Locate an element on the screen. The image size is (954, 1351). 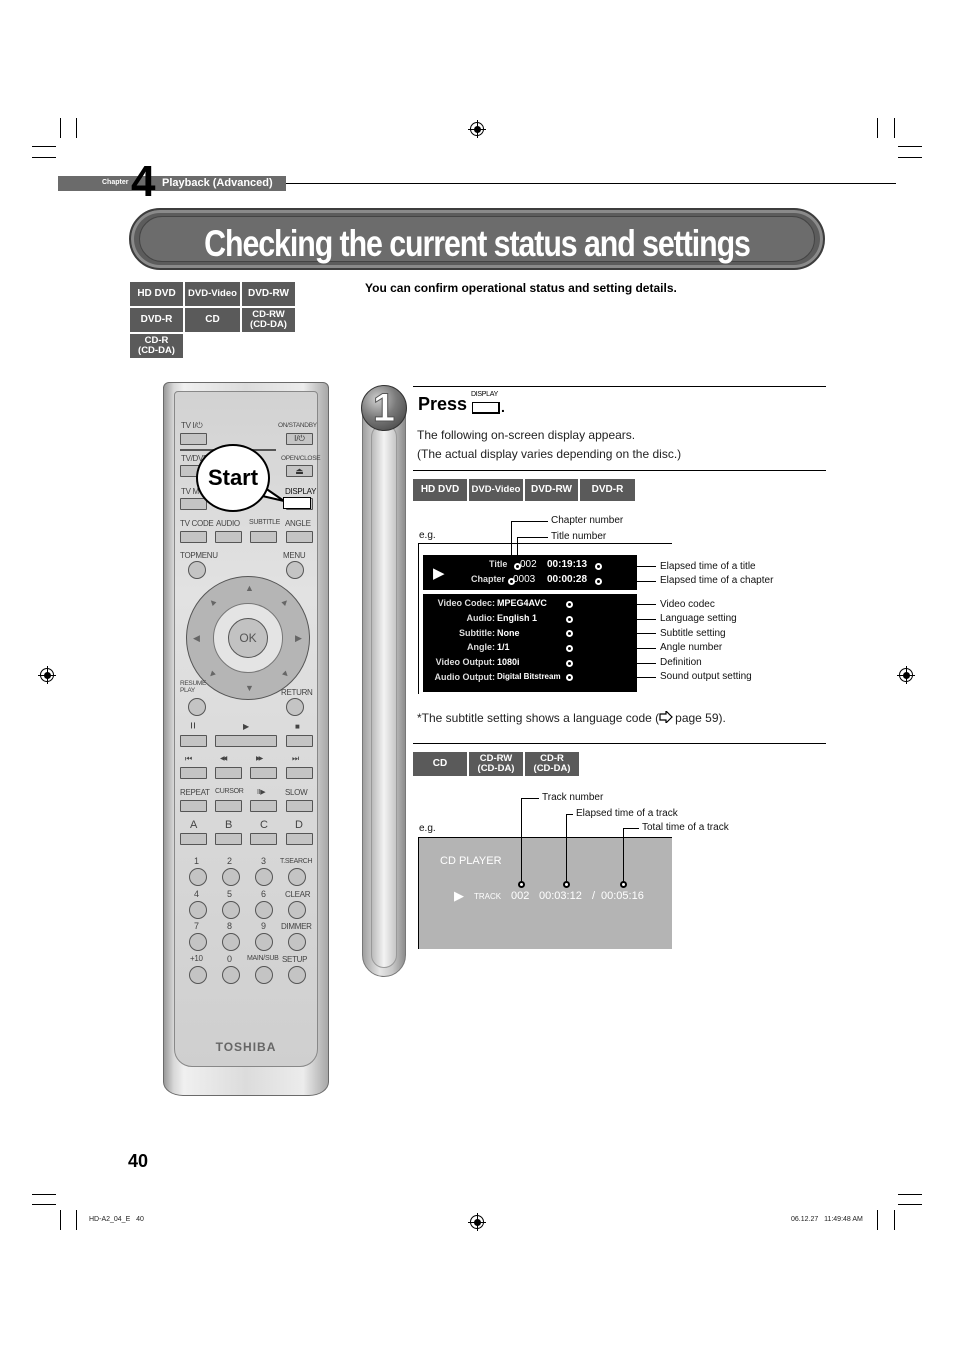
leader-elapsed is located at coordinates (566, 849).